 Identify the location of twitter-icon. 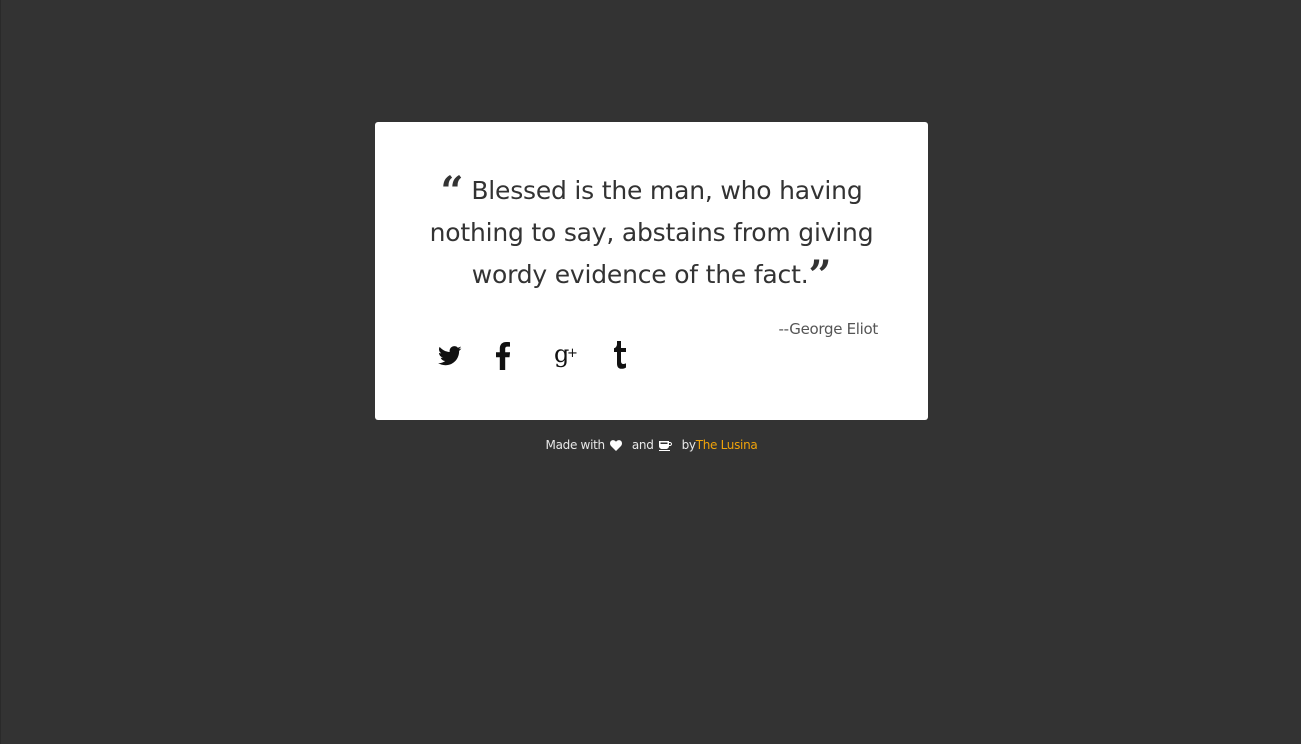
(450, 356).